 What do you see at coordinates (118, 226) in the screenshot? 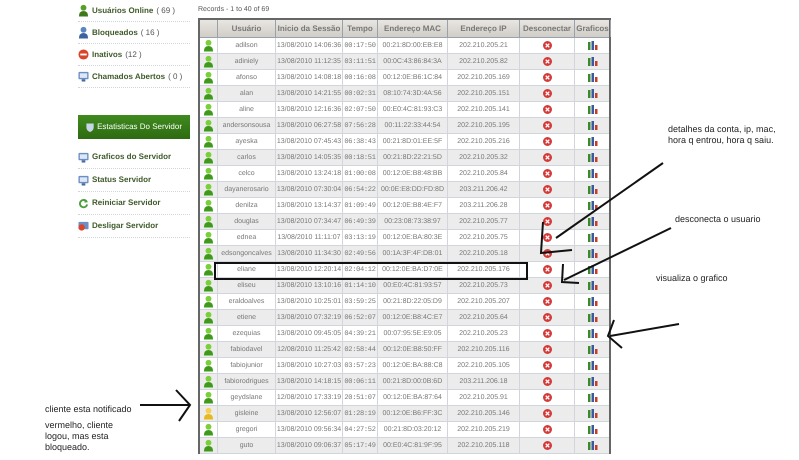
I see `sidebar-link: Desligar Servidor` at bounding box center [118, 226].